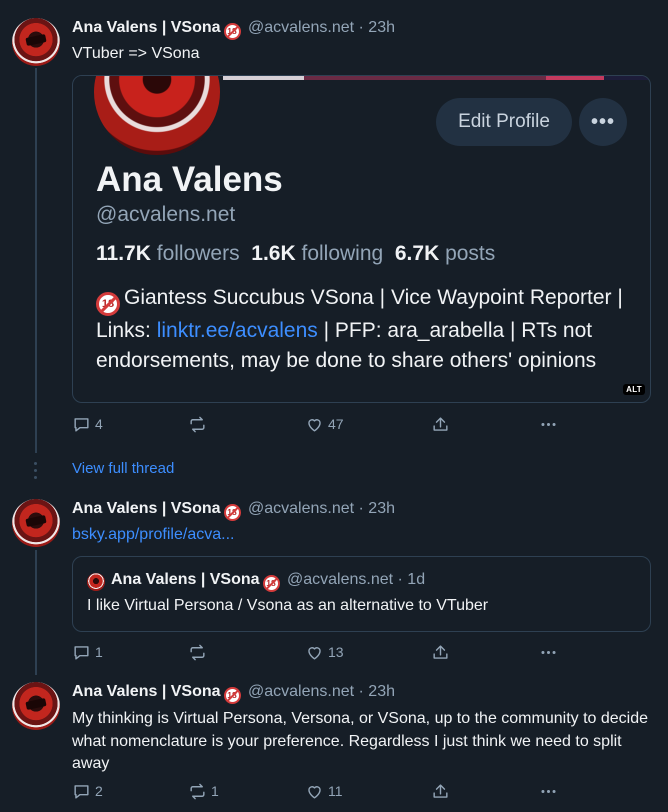 The height and width of the screenshot is (812, 668). Describe the element at coordinates (96, 582) in the screenshot. I see `quote-avatar` at that location.